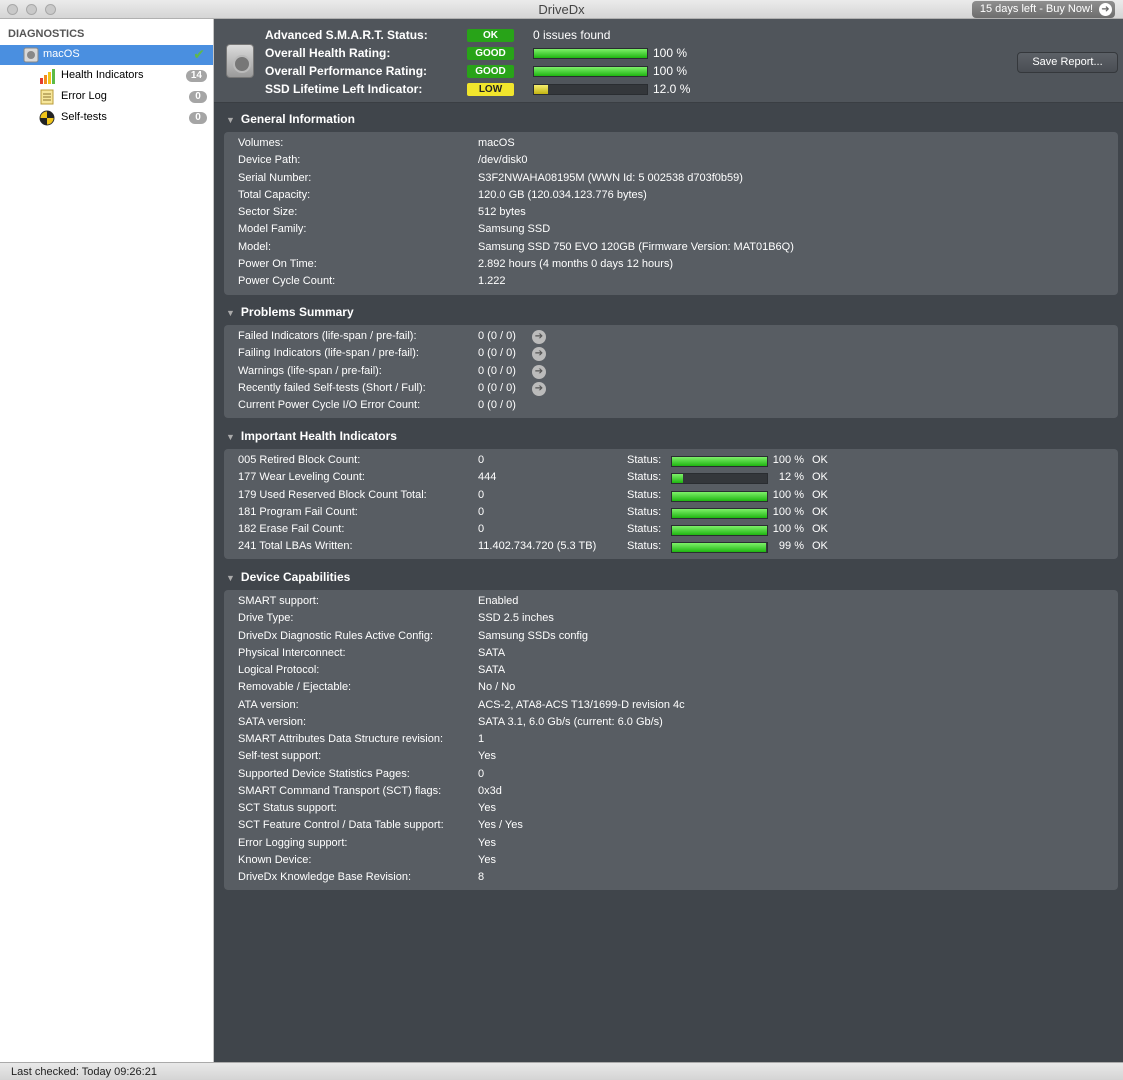  What do you see at coordinates (673, 144) in the screenshot?
I see `general-info-row: Volumes: macOS` at bounding box center [673, 144].